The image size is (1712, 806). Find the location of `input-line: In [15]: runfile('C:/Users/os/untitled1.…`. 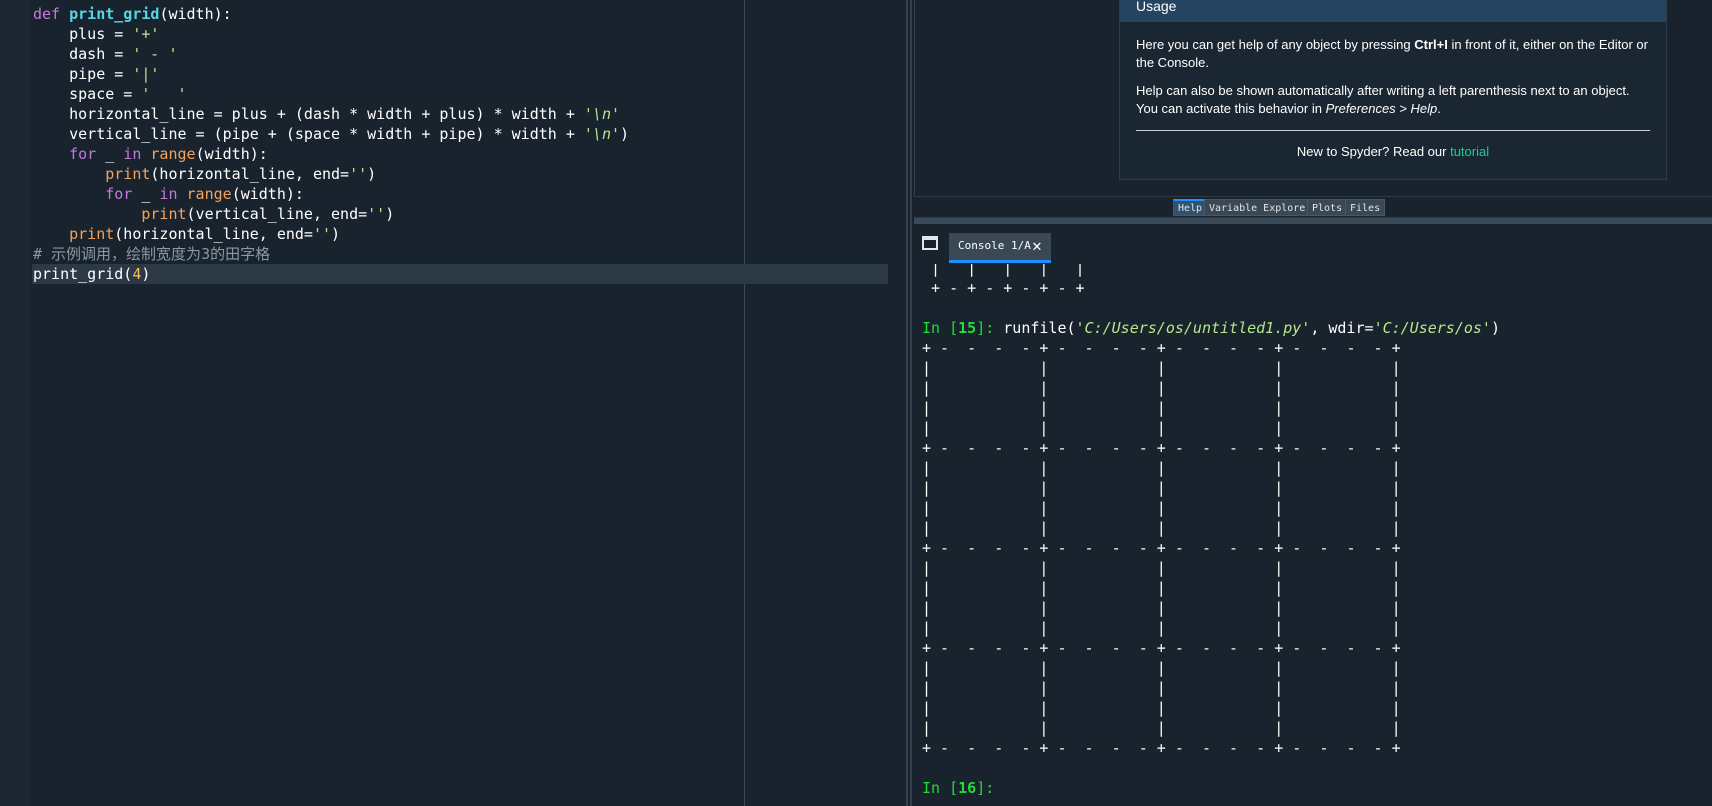

input-line: In [15]: runfile('C:/Users/os/untitled1.… is located at coordinates (1211, 328).